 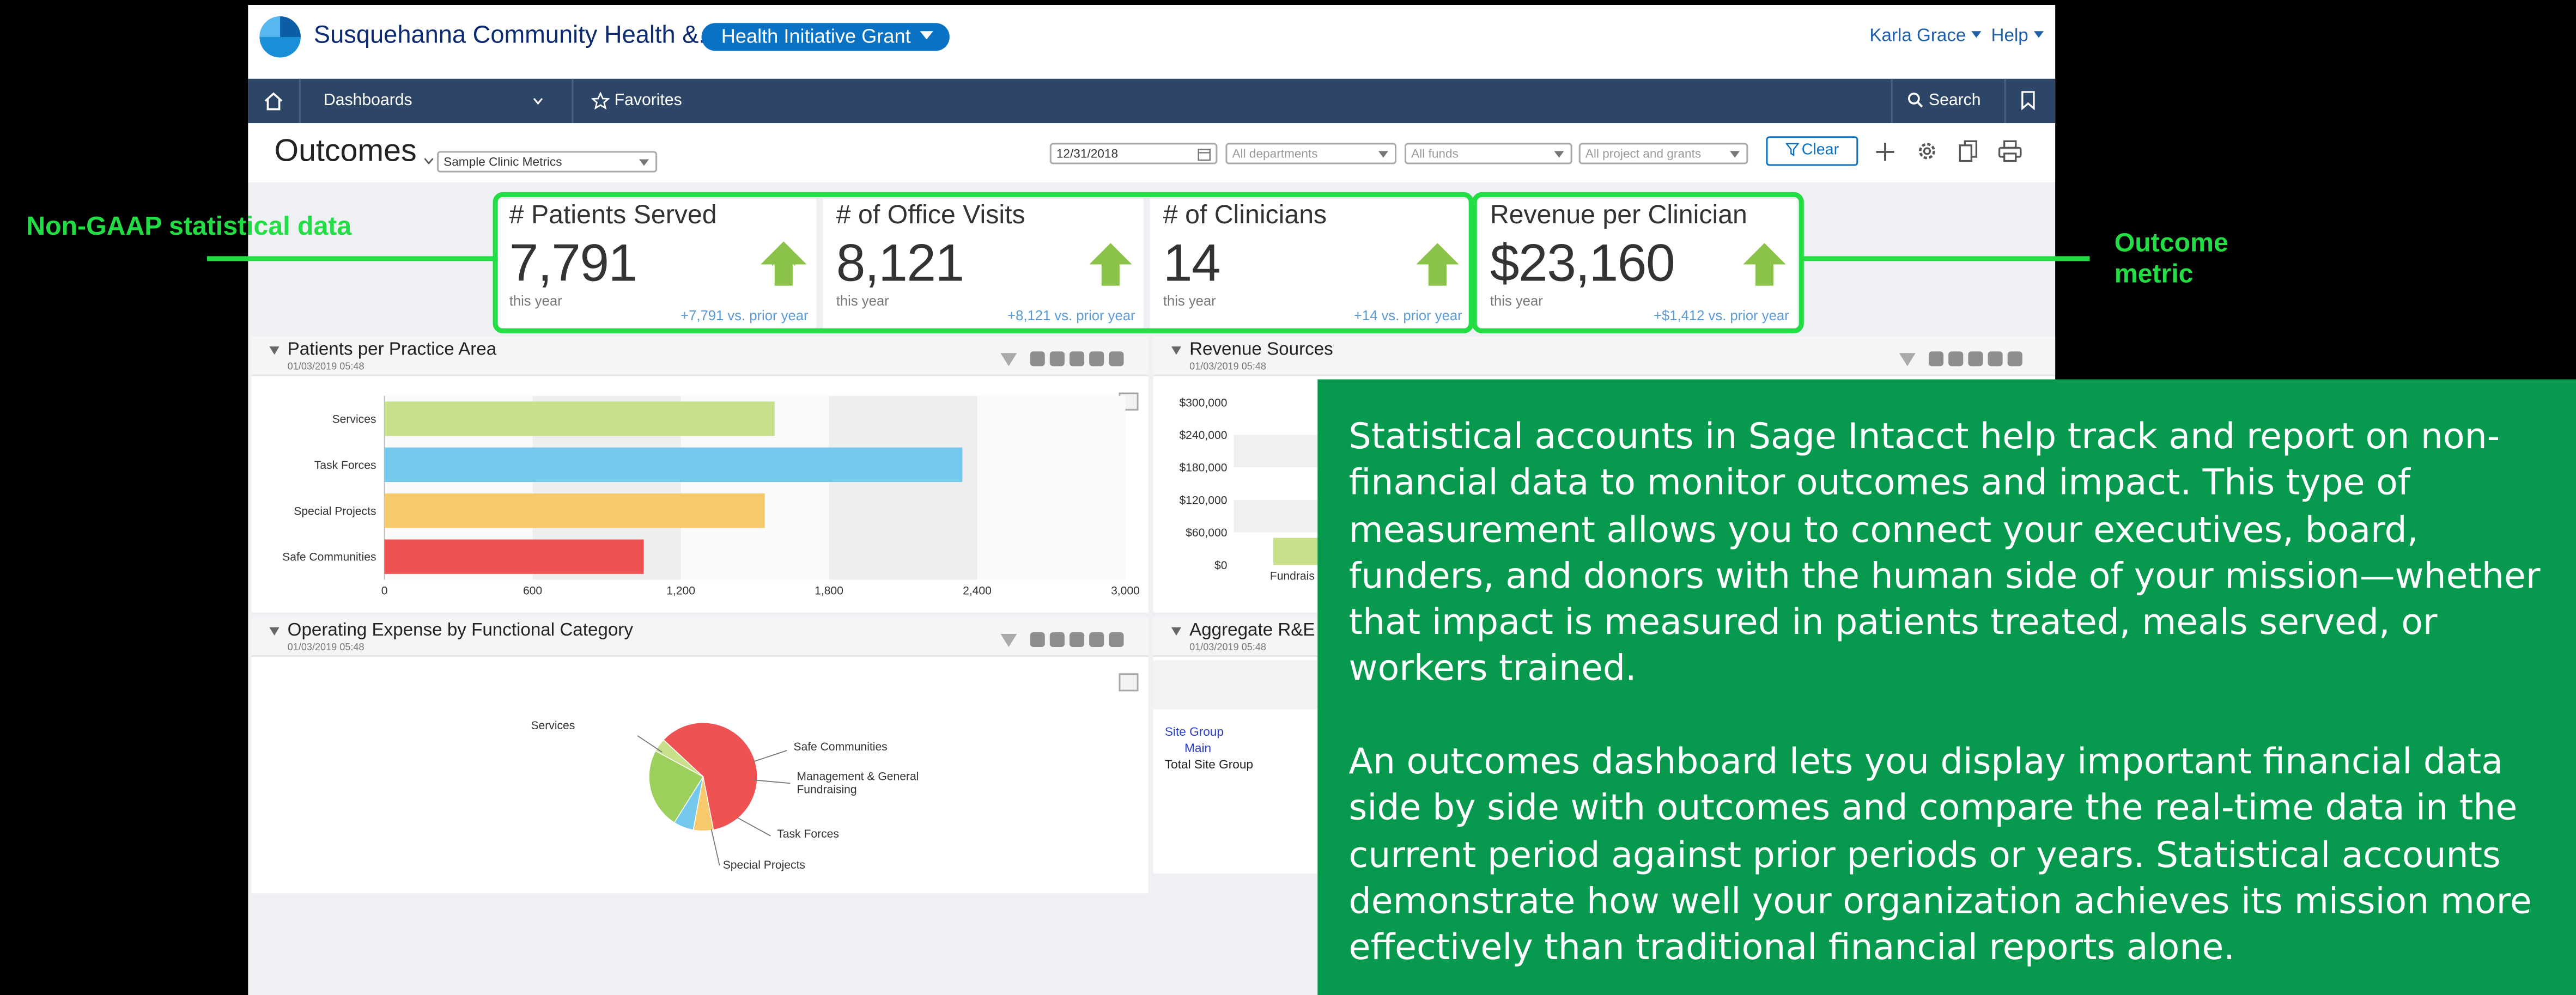 What do you see at coordinates (2010, 150) in the screenshot?
I see `print-icon` at bounding box center [2010, 150].